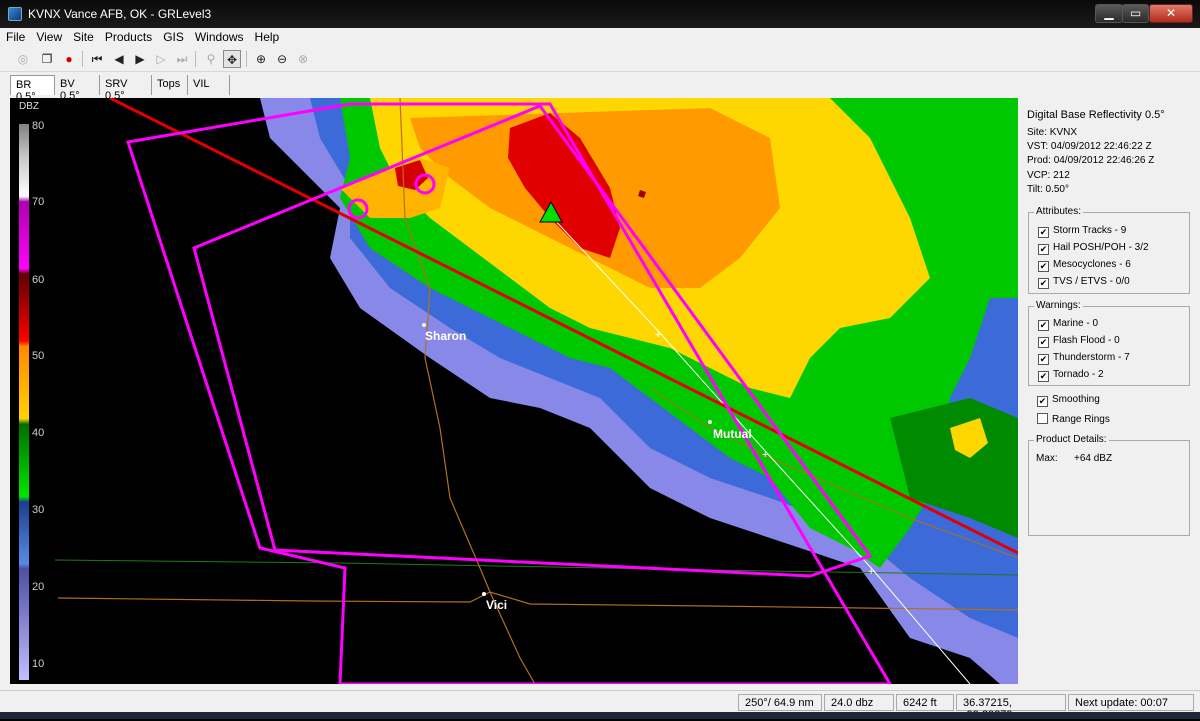 The image size is (1200, 721). I want to click on pan-icon: ✥, so click(232, 59).